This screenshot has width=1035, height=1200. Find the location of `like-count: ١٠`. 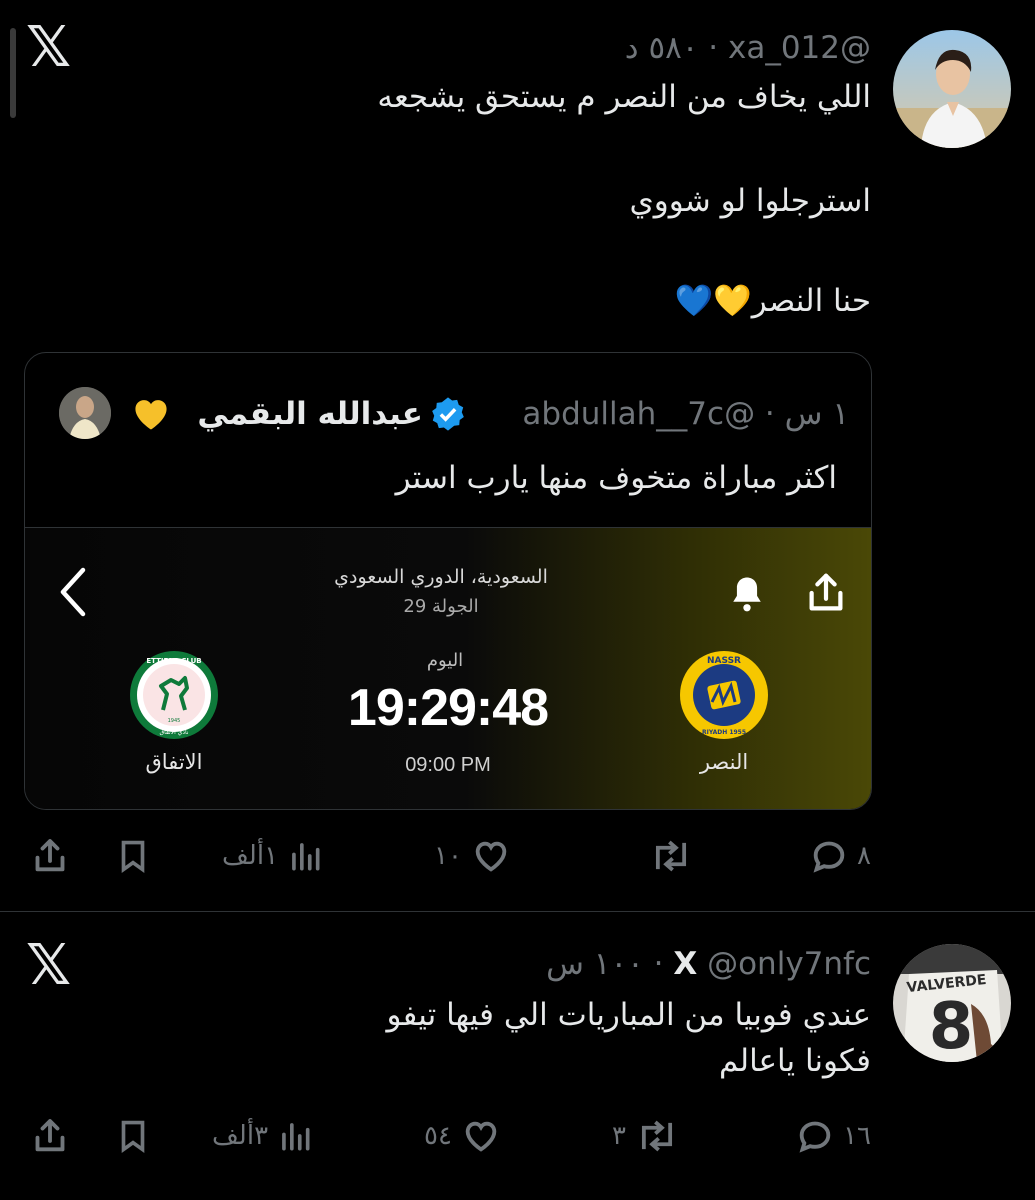

like-count: ١٠ is located at coordinates (448, 856).